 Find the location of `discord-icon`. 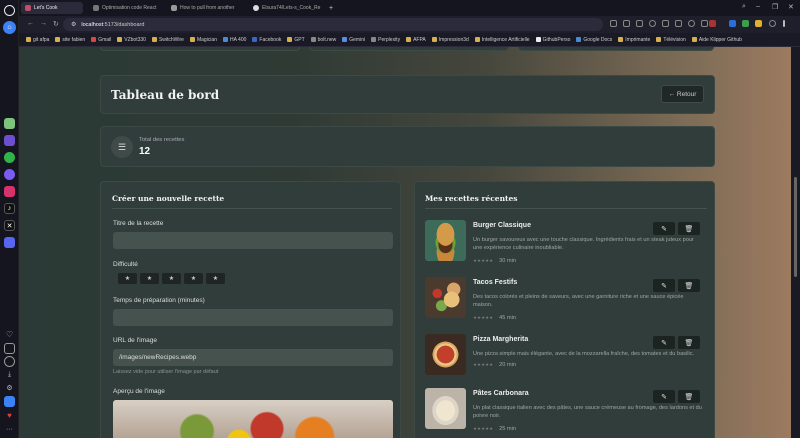

discord-icon is located at coordinates (9, 242).